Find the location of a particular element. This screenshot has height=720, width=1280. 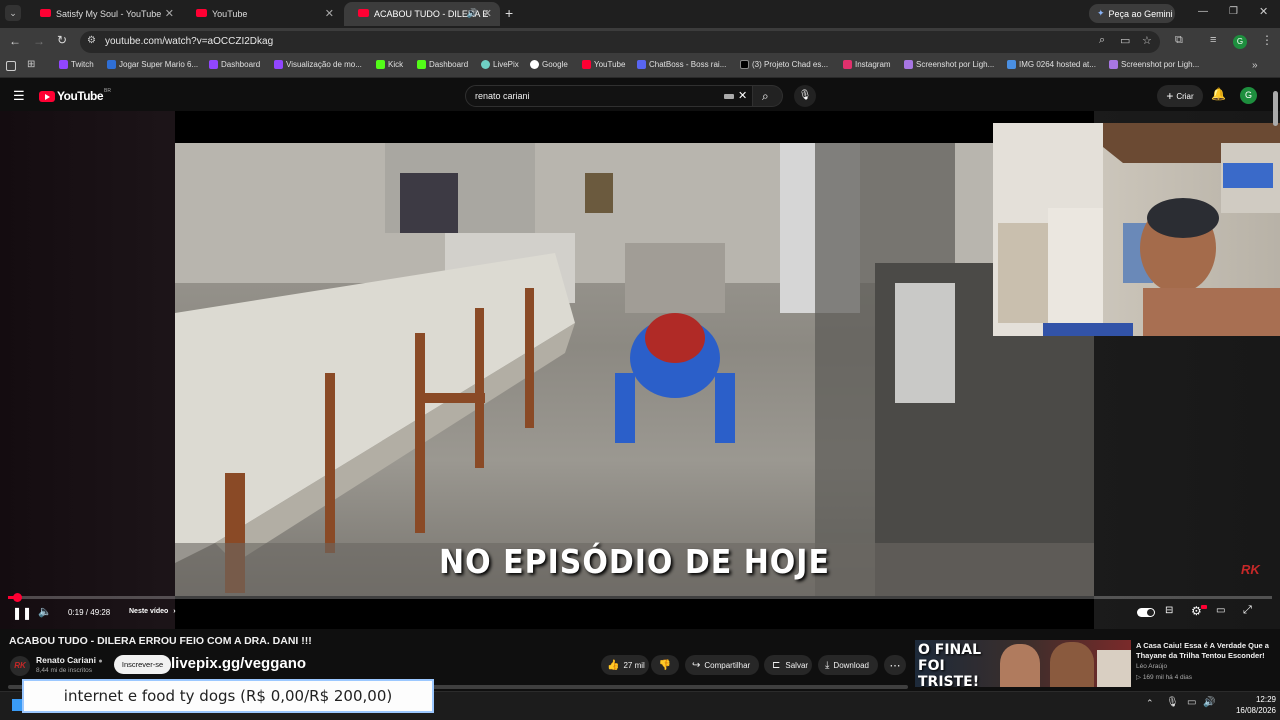

chapter-button: Neste vídeo › is located at coordinates (152, 611).